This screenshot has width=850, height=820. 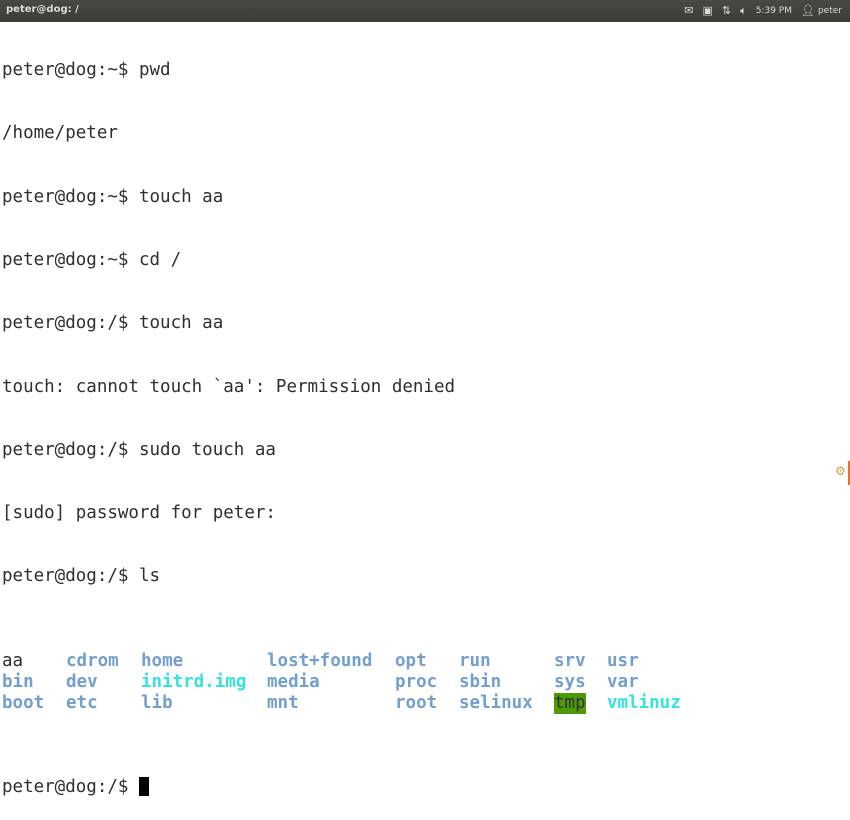 I want to click on ls-entry-opt: opt, so click(x=411, y=661).